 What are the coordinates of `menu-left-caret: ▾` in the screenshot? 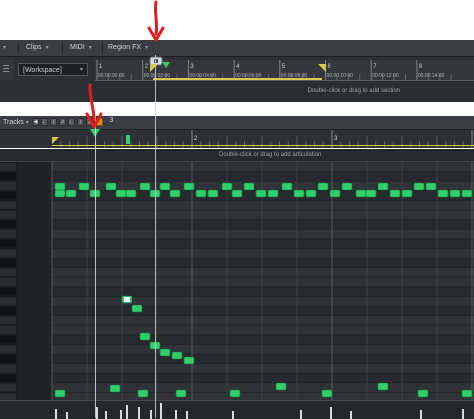 It's located at (4, 48).